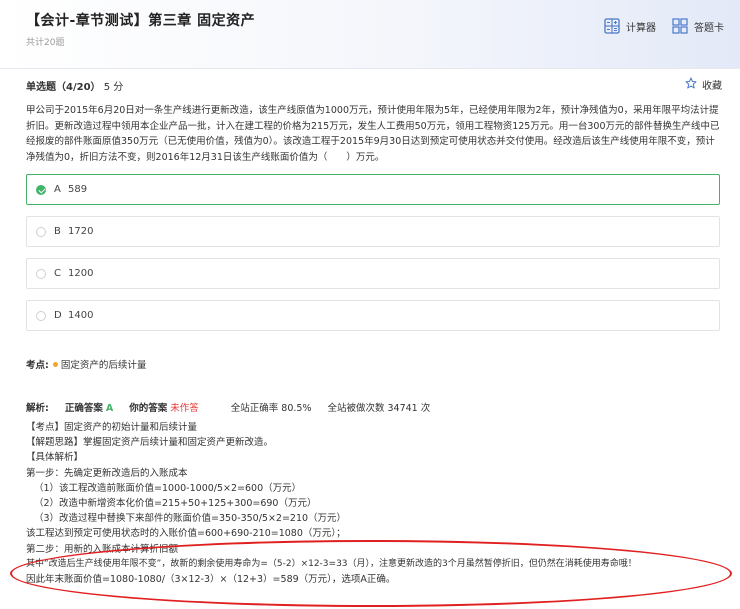  I want to click on your-answer: 你的答案 未作答, so click(172, 407).